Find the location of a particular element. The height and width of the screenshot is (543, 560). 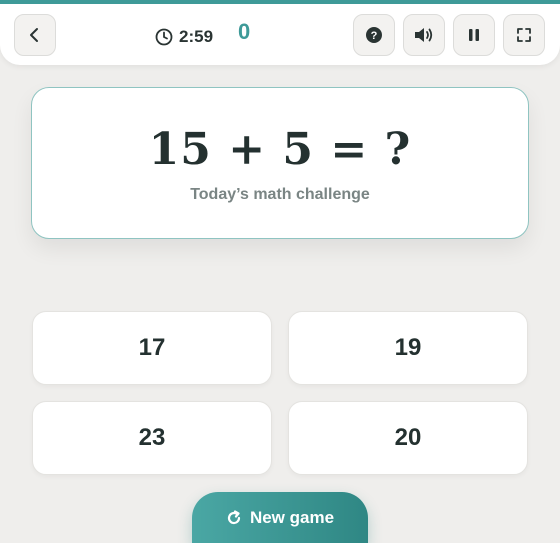

new-game-label: New game is located at coordinates (292, 517).